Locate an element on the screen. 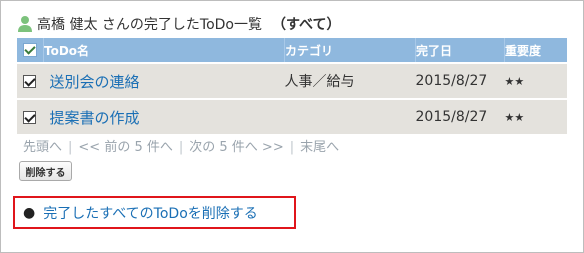 This screenshot has height=253, width=584. pager-first: 先頭へ is located at coordinates (43, 147).